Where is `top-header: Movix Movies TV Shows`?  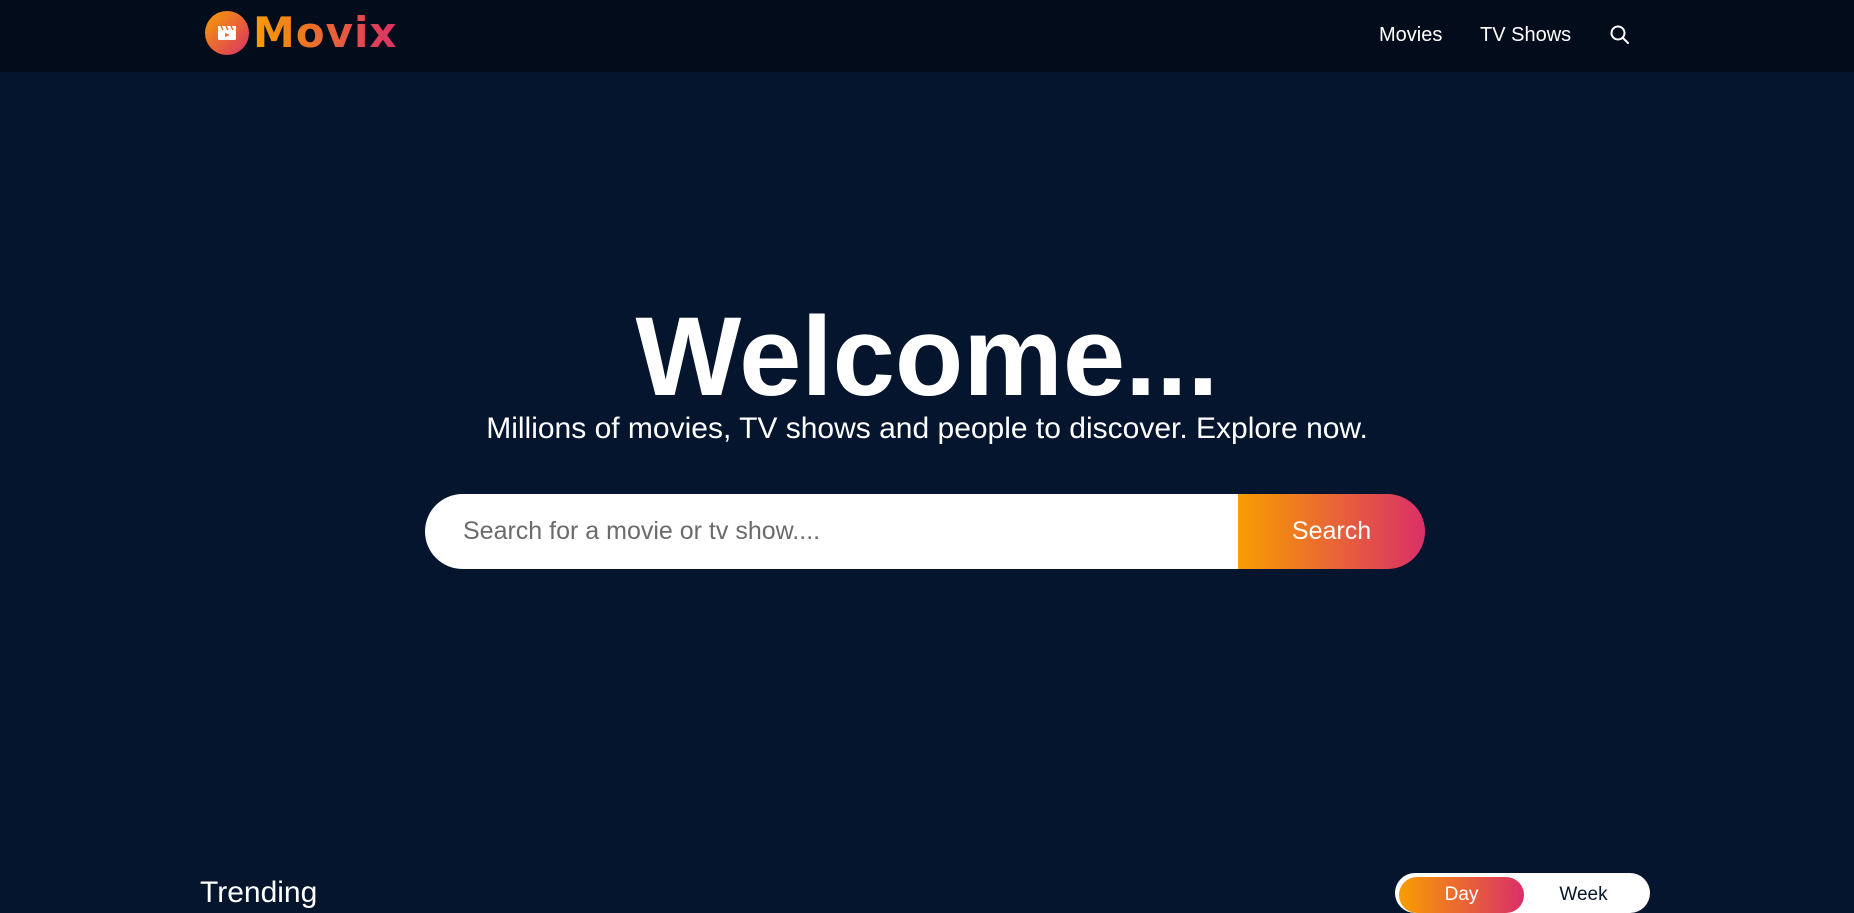 top-header: Movix Movies TV Shows is located at coordinates (927, 36).